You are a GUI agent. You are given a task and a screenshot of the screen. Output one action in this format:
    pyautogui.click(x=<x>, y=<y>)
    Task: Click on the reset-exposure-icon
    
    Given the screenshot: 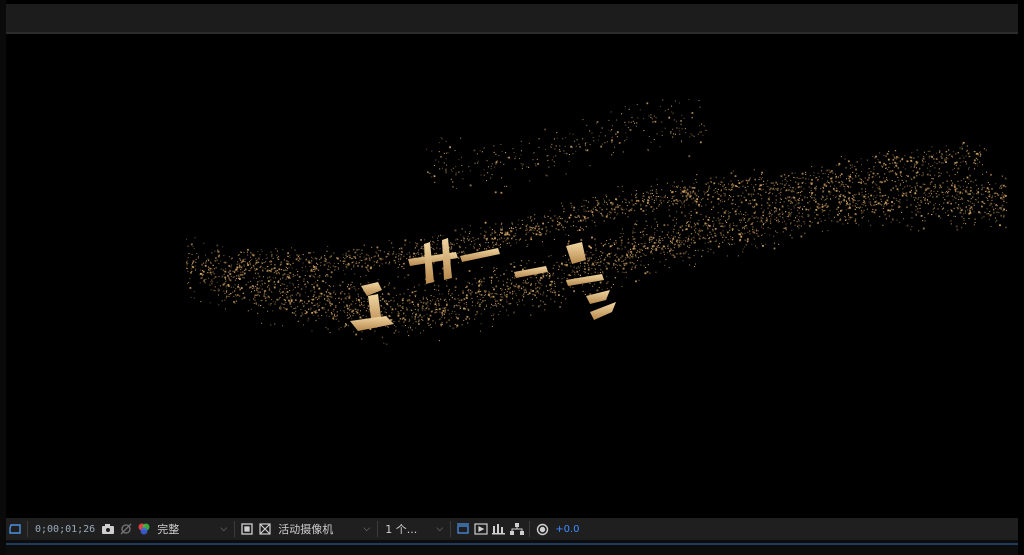 What is the action you would take?
    pyautogui.click(x=542, y=529)
    